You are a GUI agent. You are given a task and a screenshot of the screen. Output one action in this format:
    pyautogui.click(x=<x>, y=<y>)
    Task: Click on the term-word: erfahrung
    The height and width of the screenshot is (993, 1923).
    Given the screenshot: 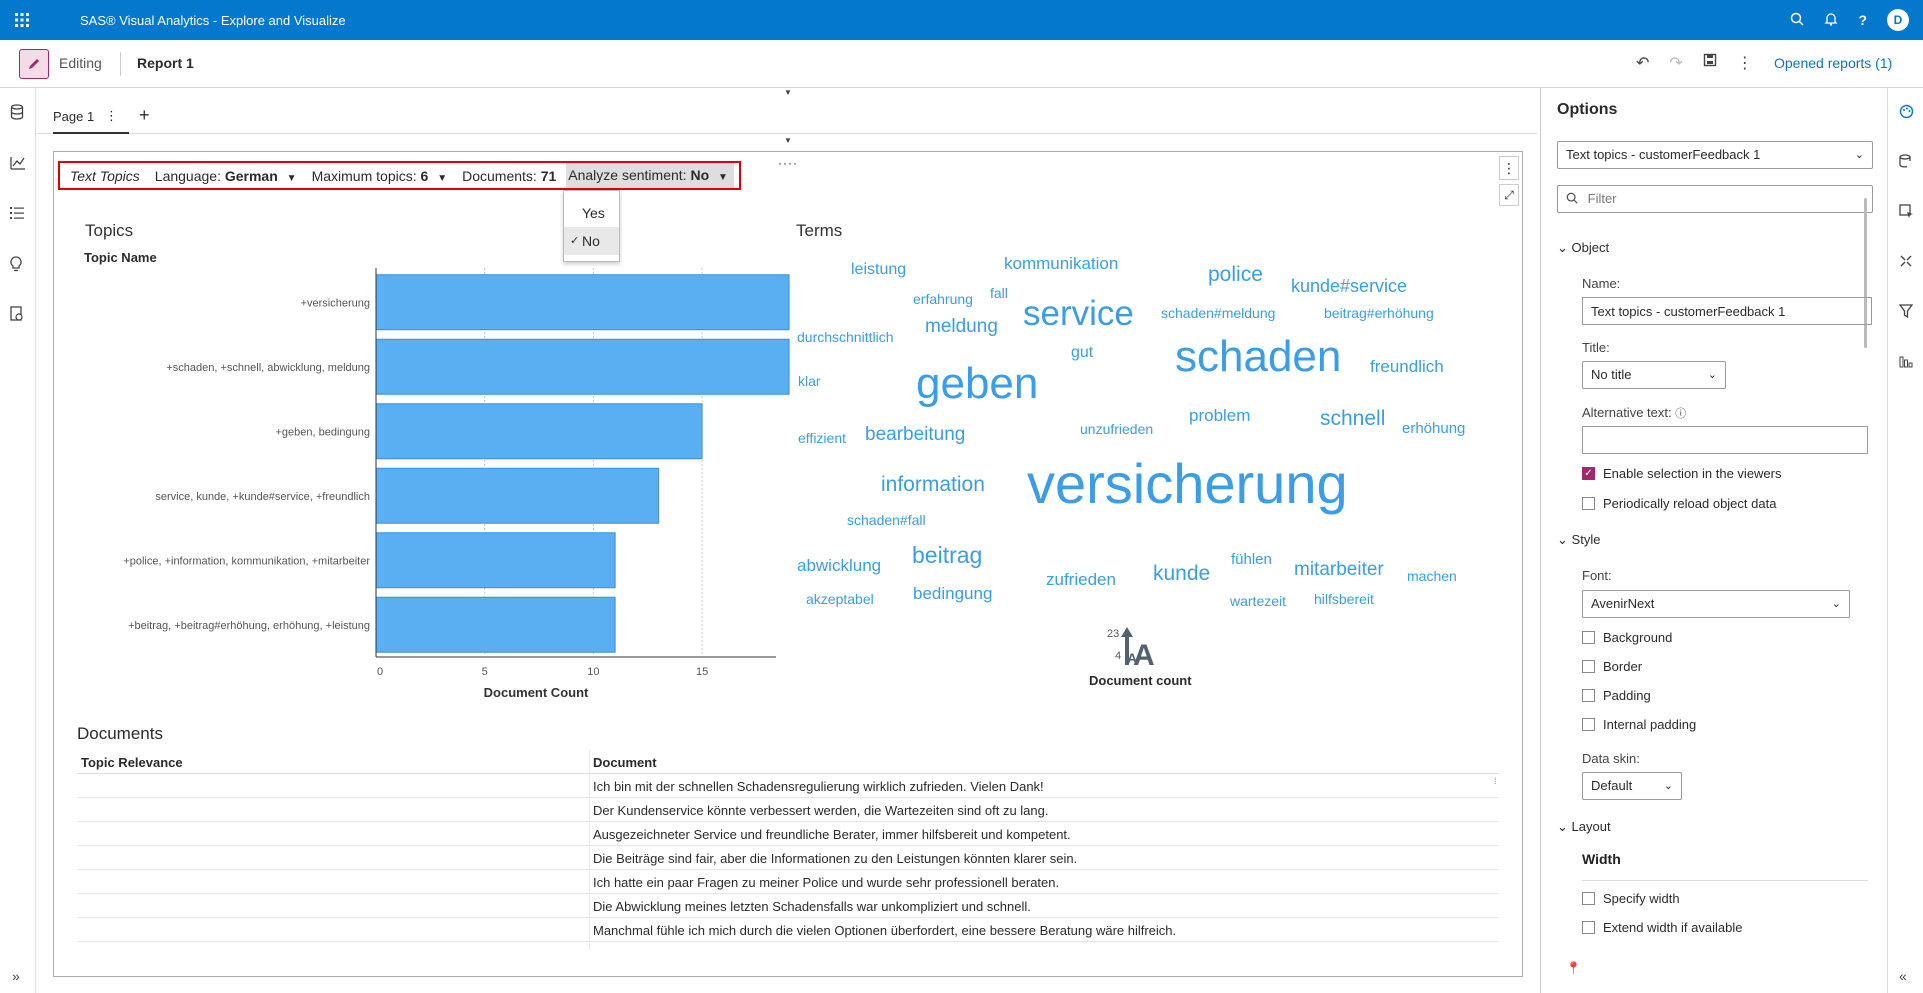 What is the action you would take?
    pyautogui.click(x=943, y=299)
    